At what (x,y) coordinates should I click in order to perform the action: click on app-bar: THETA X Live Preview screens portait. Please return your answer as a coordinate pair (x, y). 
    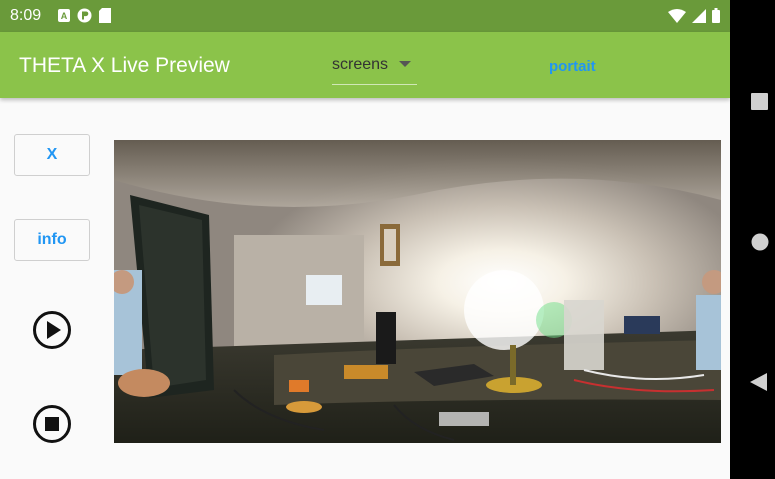
    Looking at the image, I should click on (365, 65).